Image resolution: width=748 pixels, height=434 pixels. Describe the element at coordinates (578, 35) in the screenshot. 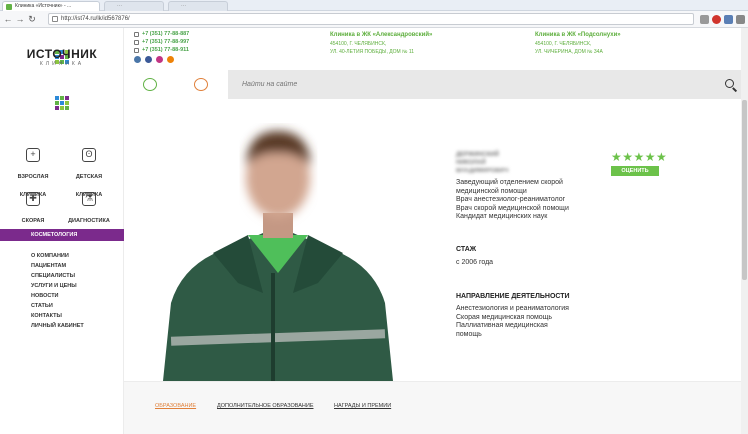

I see `clinic-title: Клиника в ЖК «Подсолнухи»` at that location.